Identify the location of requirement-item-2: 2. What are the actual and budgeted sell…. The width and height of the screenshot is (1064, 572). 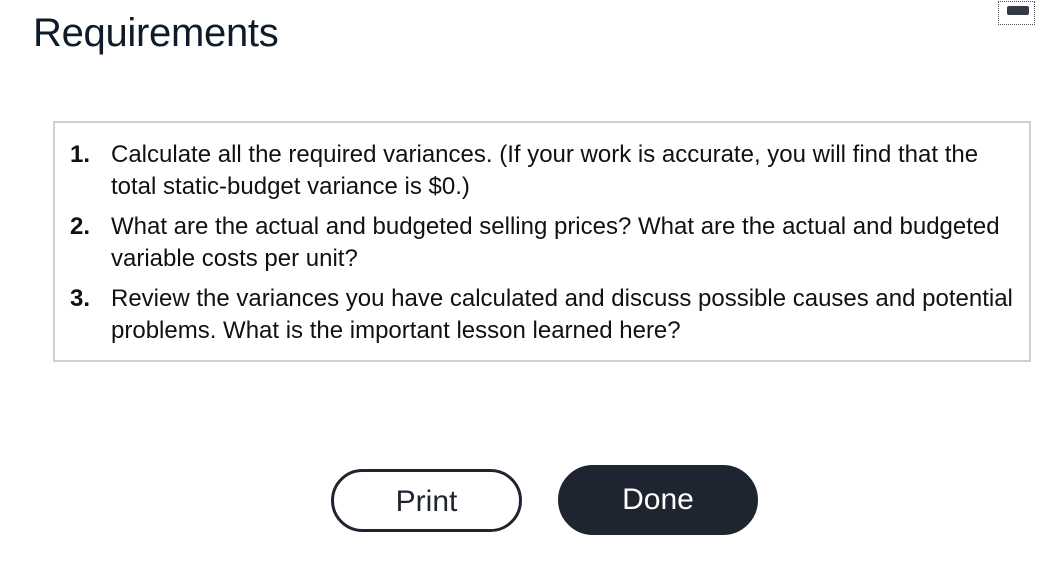
(542, 243).